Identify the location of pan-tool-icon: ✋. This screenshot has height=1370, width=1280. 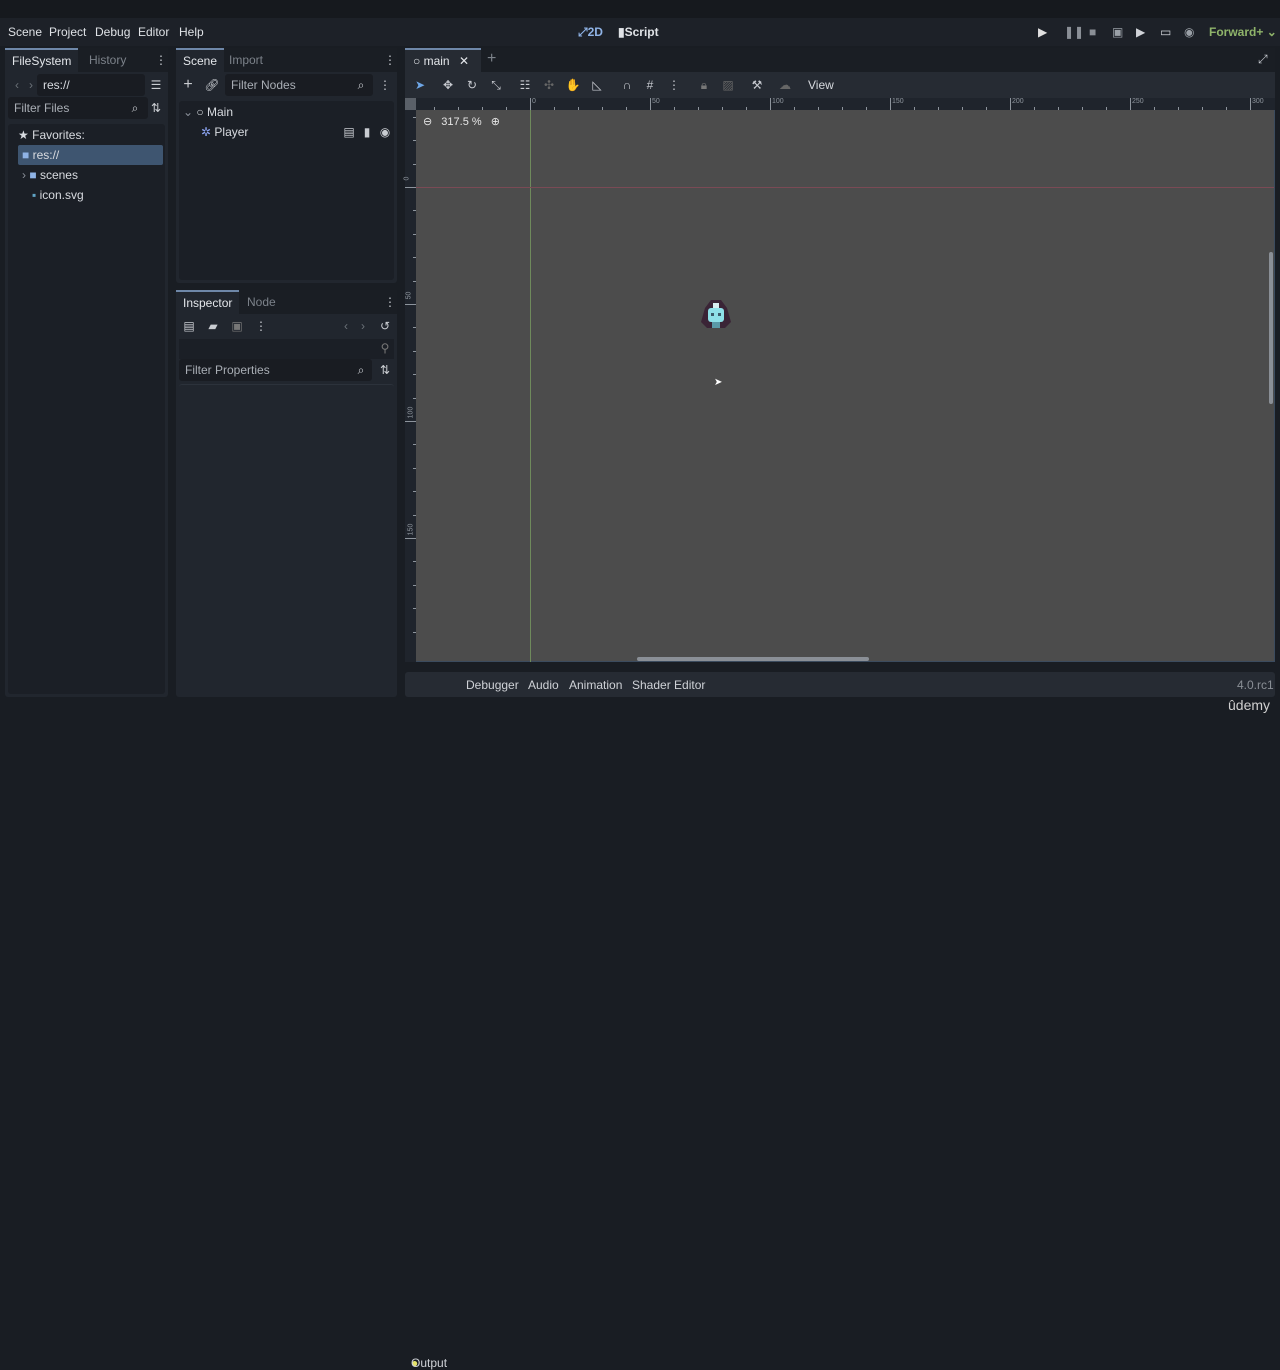
(573, 85).